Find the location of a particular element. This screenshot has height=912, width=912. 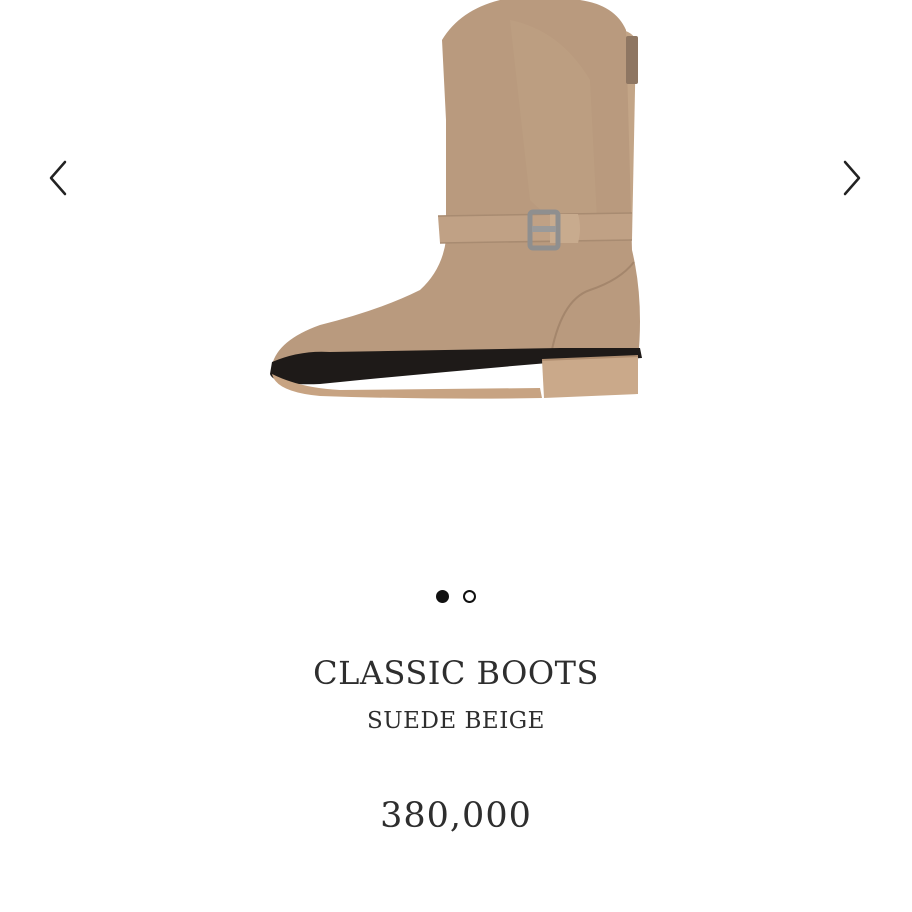

product-variant: SUEDE BEIGE is located at coordinates (456, 721).